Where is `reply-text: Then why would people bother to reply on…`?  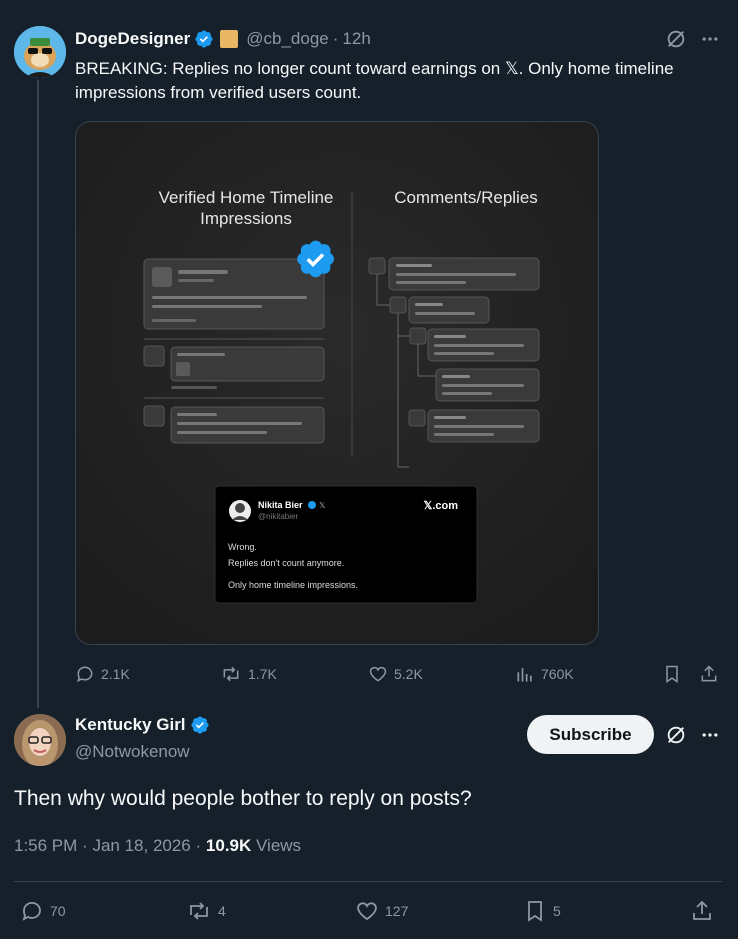 reply-text: Then why would people bother to reply on… is located at coordinates (243, 798).